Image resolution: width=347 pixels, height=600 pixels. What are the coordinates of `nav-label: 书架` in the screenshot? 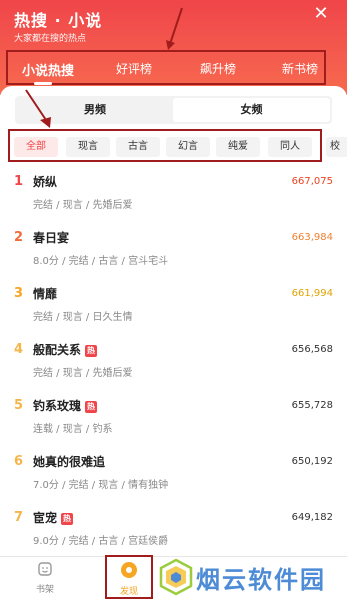 It's located at (44, 590).